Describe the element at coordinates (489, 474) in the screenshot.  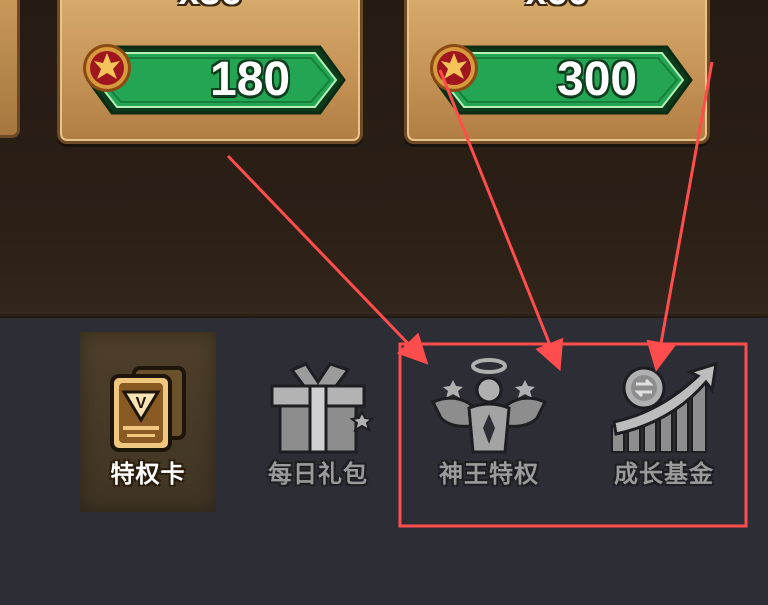
I see `tab-label: 神王特权` at that location.